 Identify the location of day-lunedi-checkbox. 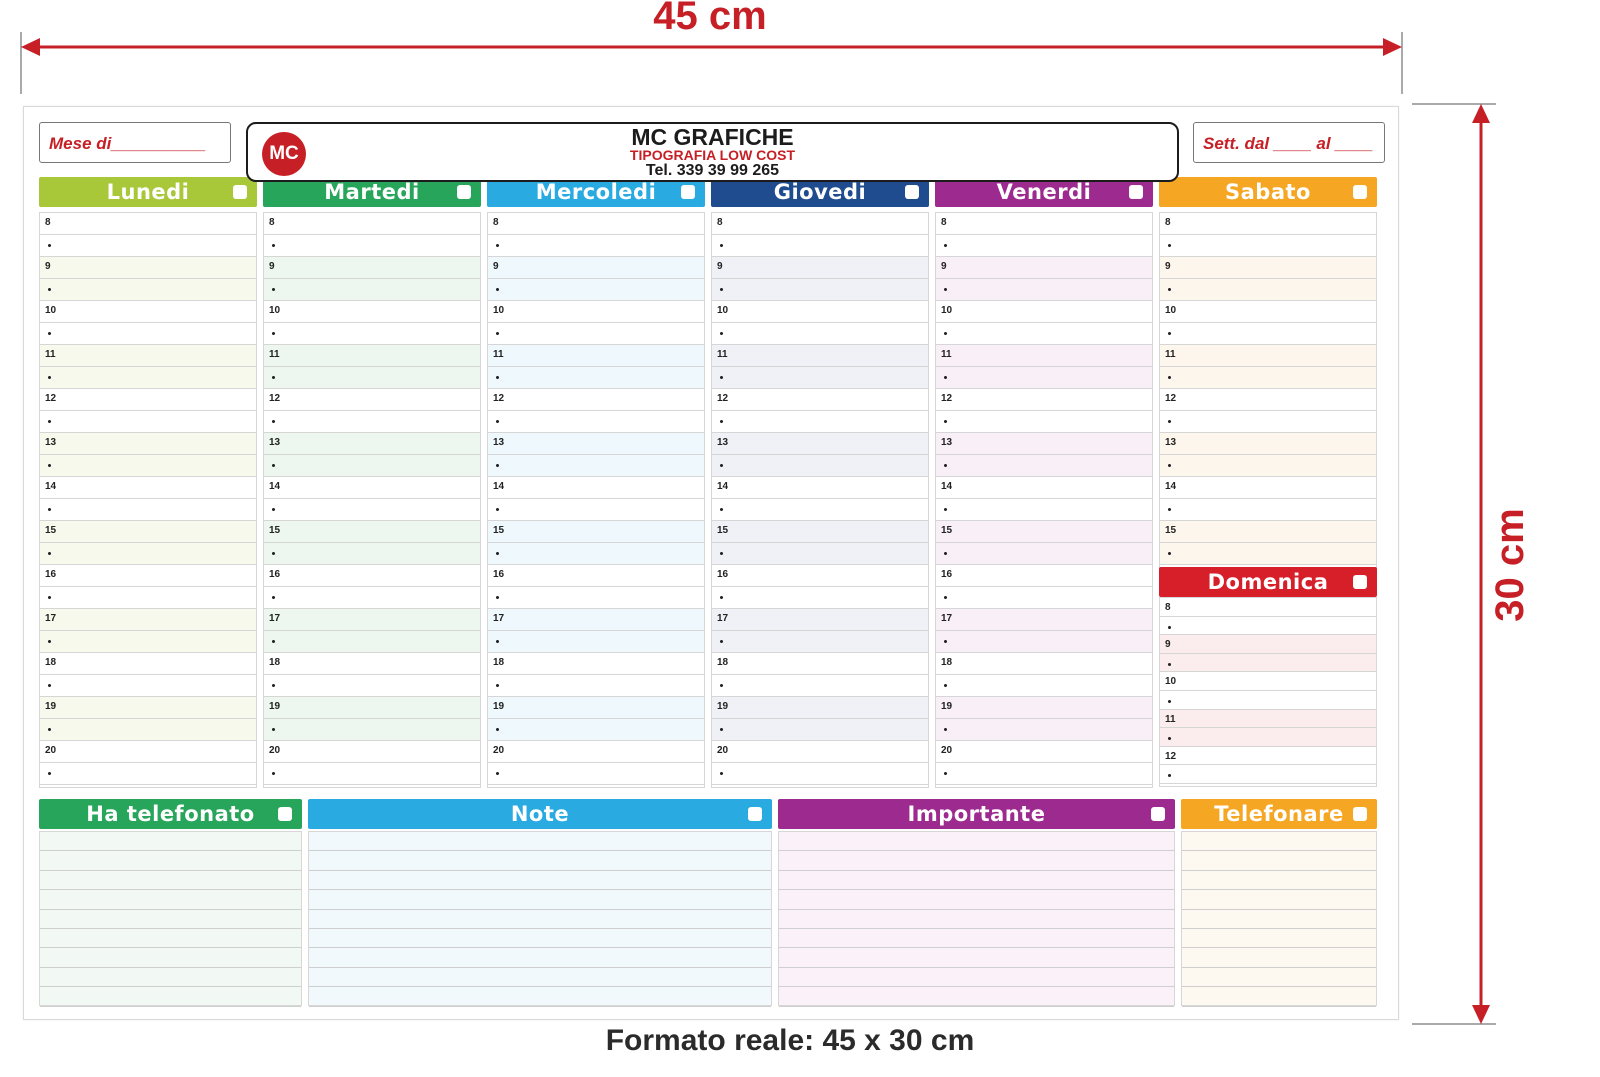
(240, 192).